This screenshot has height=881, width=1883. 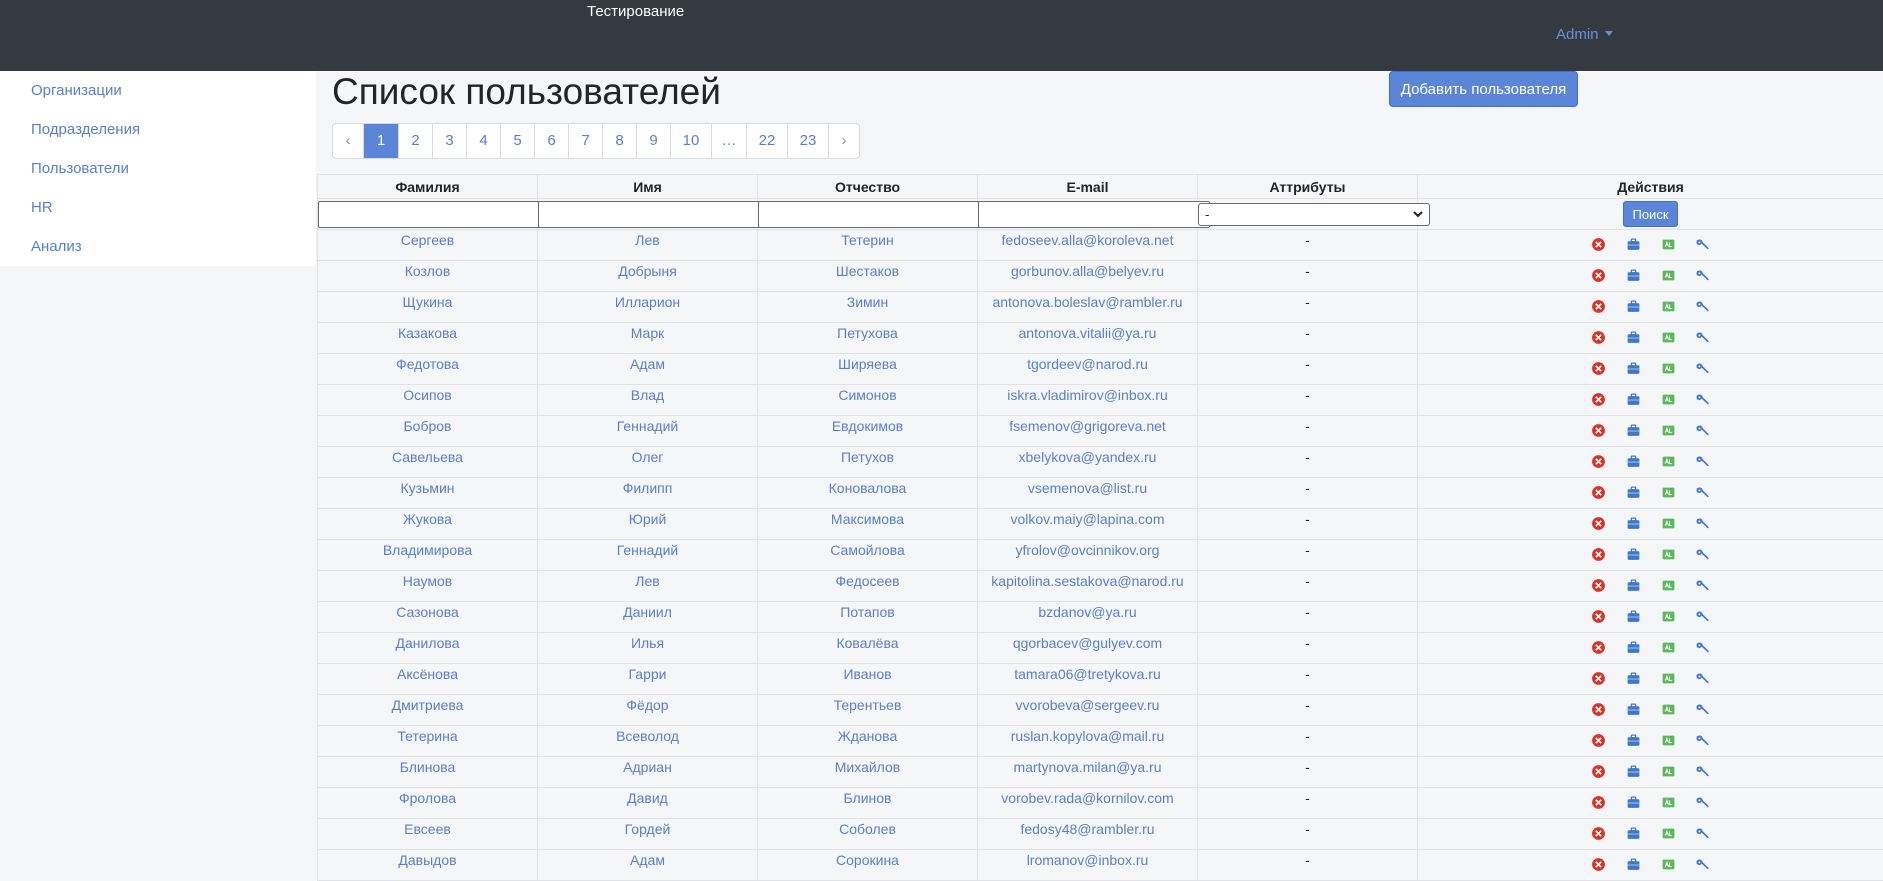 What do you see at coordinates (428, 245) in the screenshot?
I see `cell-last-name: Сергеев` at bounding box center [428, 245].